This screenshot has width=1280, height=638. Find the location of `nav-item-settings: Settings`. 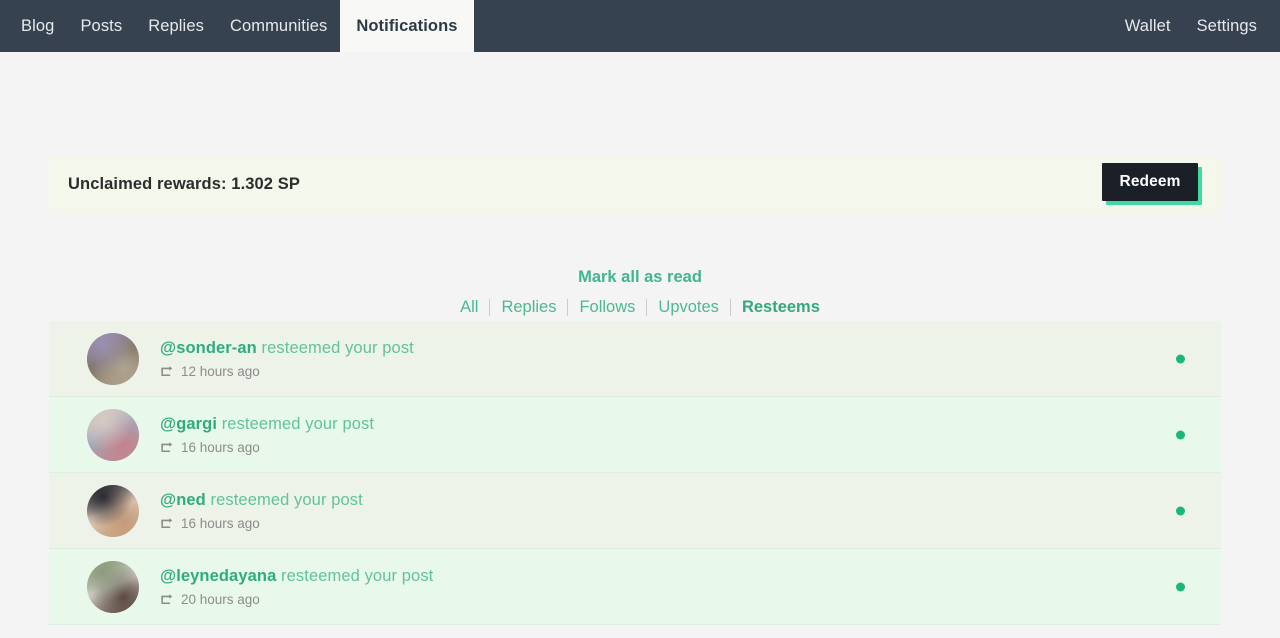

nav-item-settings: Settings is located at coordinates (1227, 26).